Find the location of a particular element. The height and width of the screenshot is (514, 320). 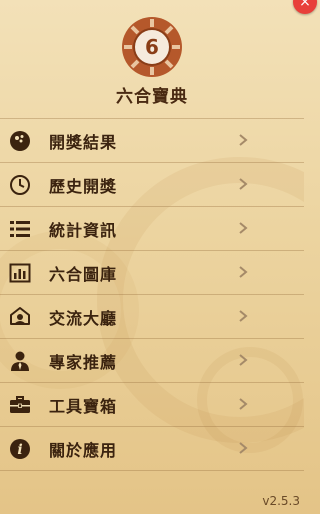

app-title: 六合寶典 is located at coordinates (152, 97).